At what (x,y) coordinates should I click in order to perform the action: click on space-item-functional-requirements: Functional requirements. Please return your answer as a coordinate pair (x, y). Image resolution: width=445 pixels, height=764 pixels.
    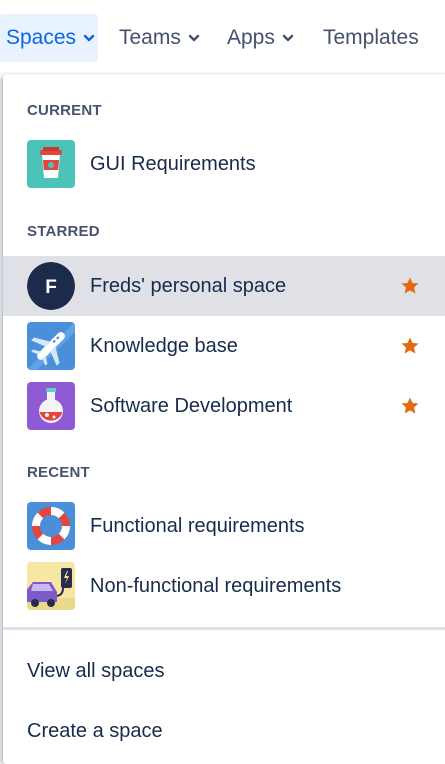
    Looking at the image, I should click on (224, 526).